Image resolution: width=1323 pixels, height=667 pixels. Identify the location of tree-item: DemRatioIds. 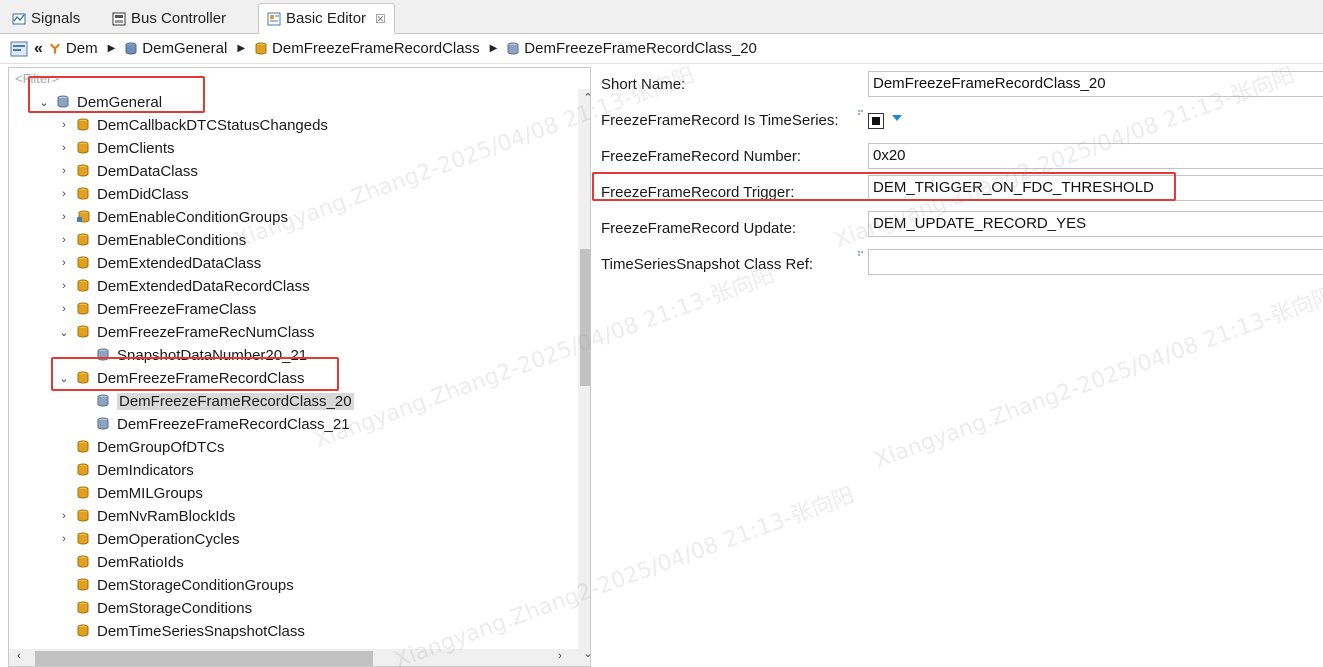
(120, 562).